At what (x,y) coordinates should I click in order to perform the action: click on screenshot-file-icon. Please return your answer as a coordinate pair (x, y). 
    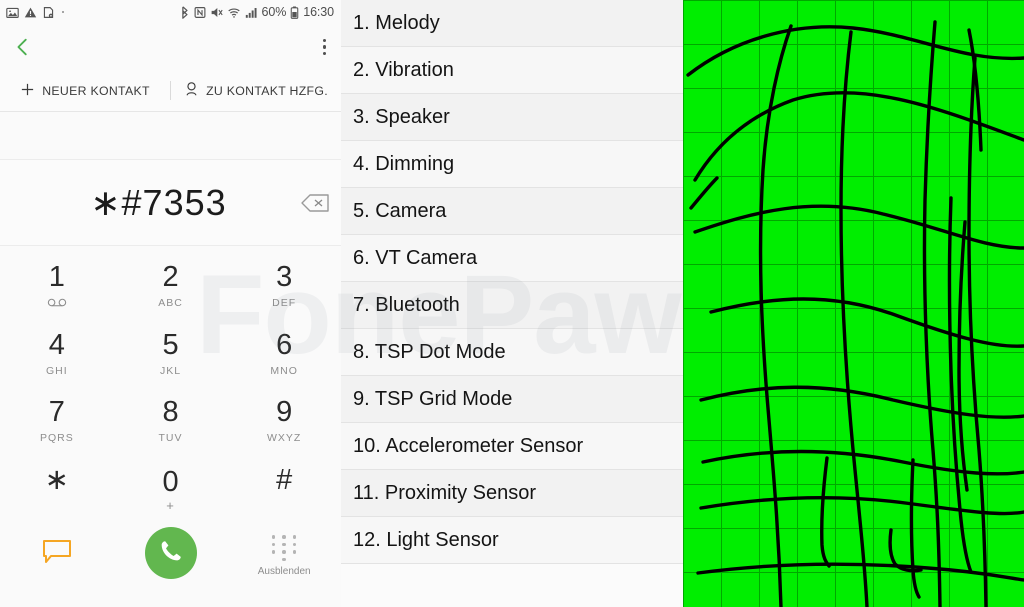
    Looking at the image, I should click on (48, 12).